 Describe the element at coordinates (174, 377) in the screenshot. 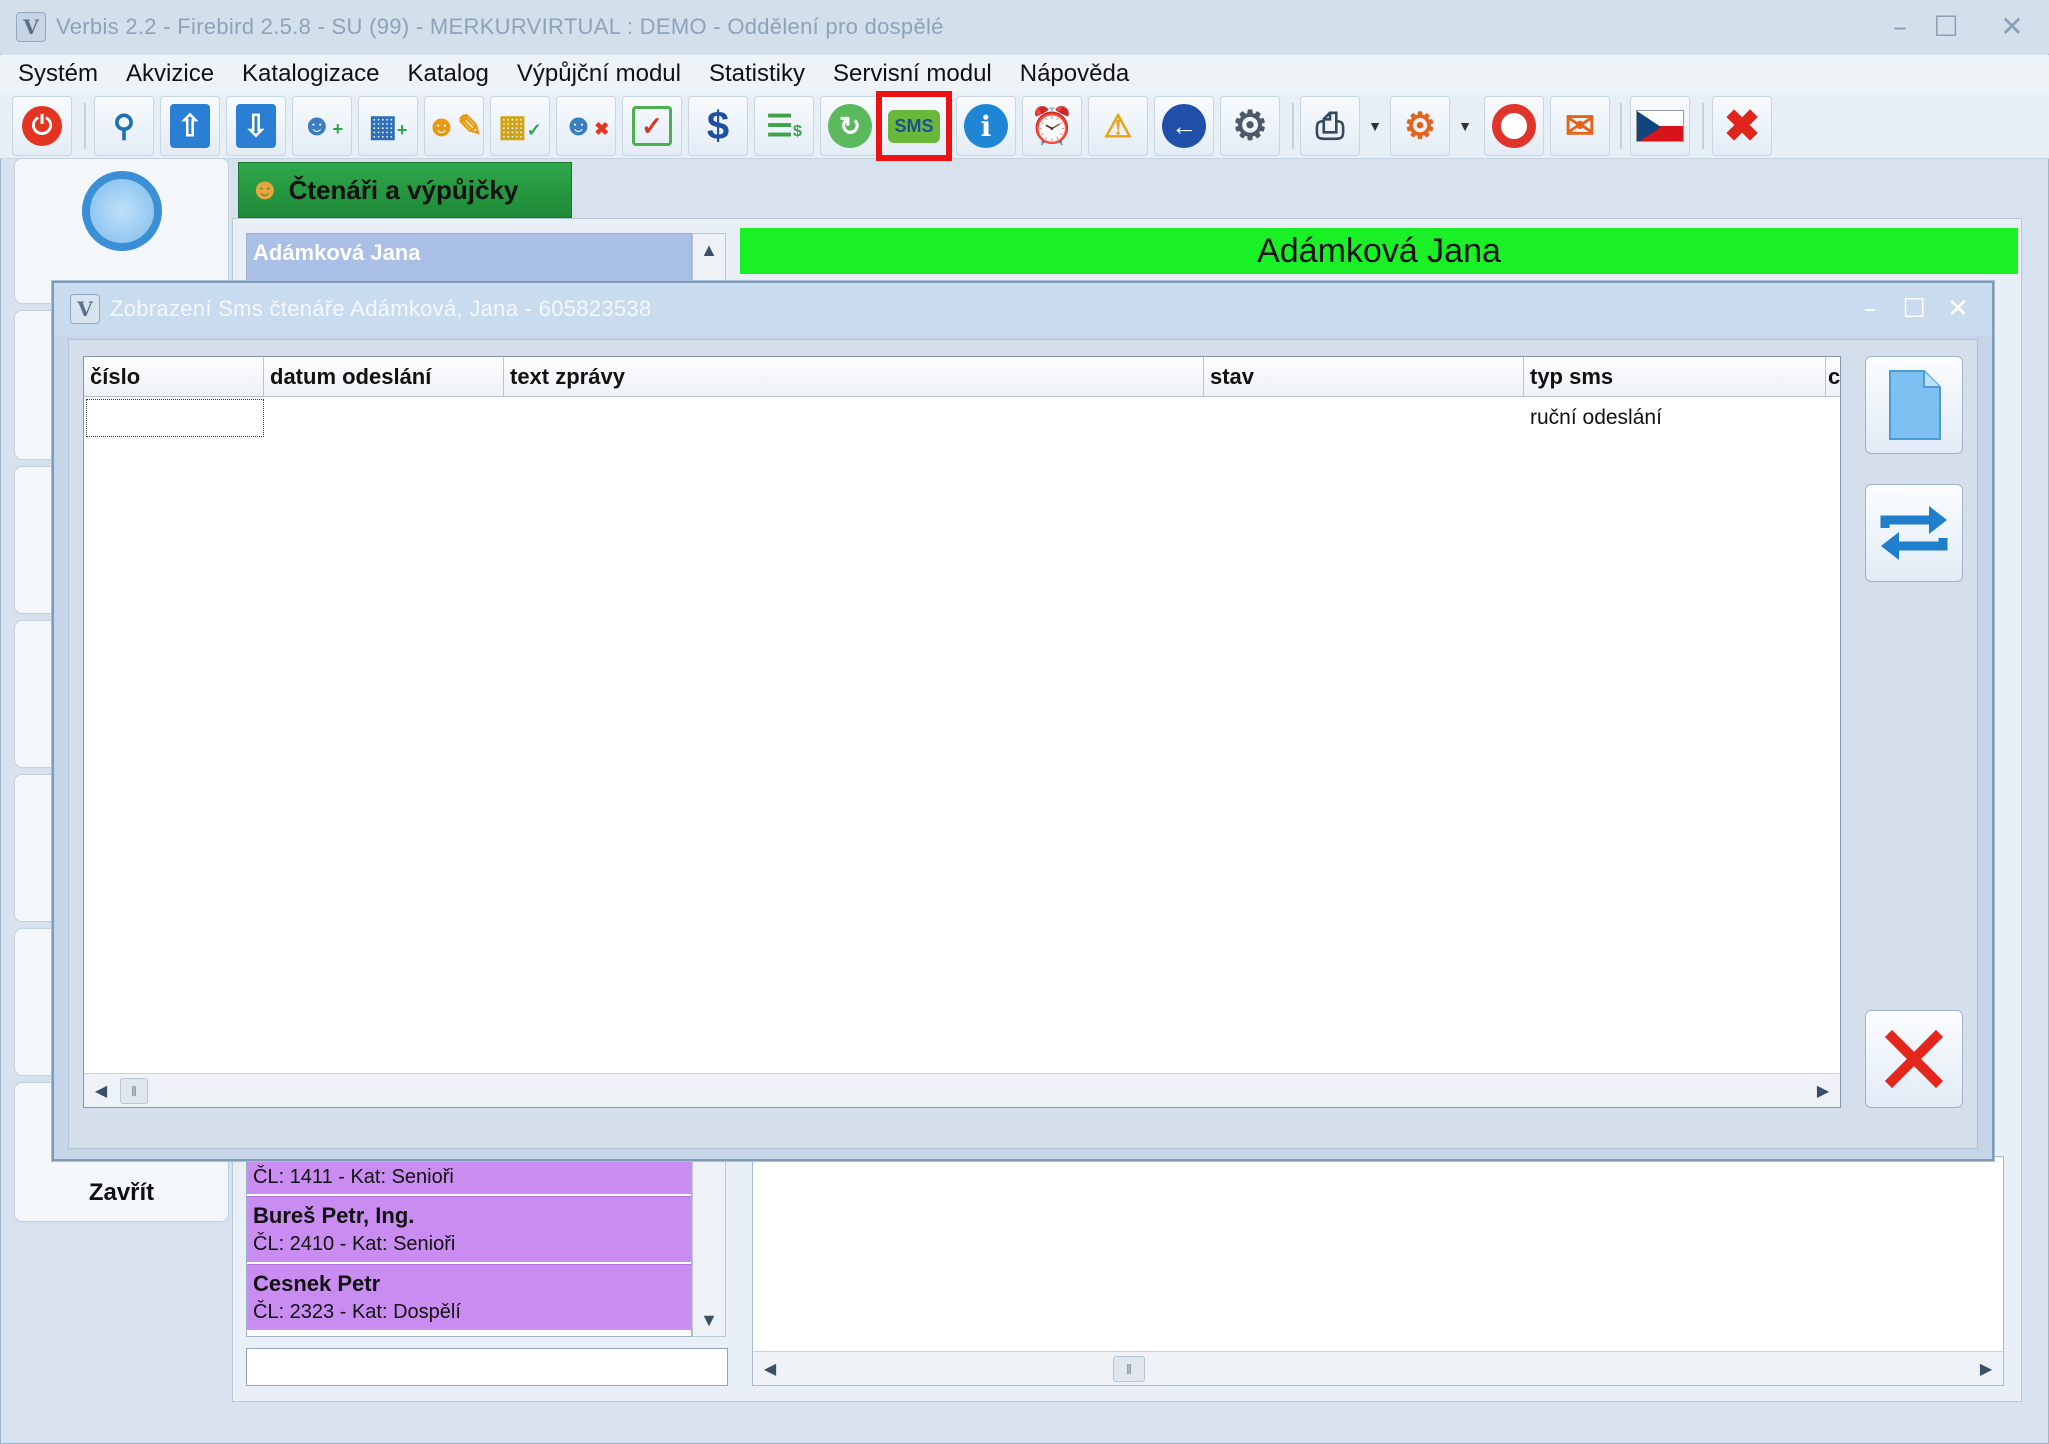

I see `column-header-cislo: číslo` at that location.